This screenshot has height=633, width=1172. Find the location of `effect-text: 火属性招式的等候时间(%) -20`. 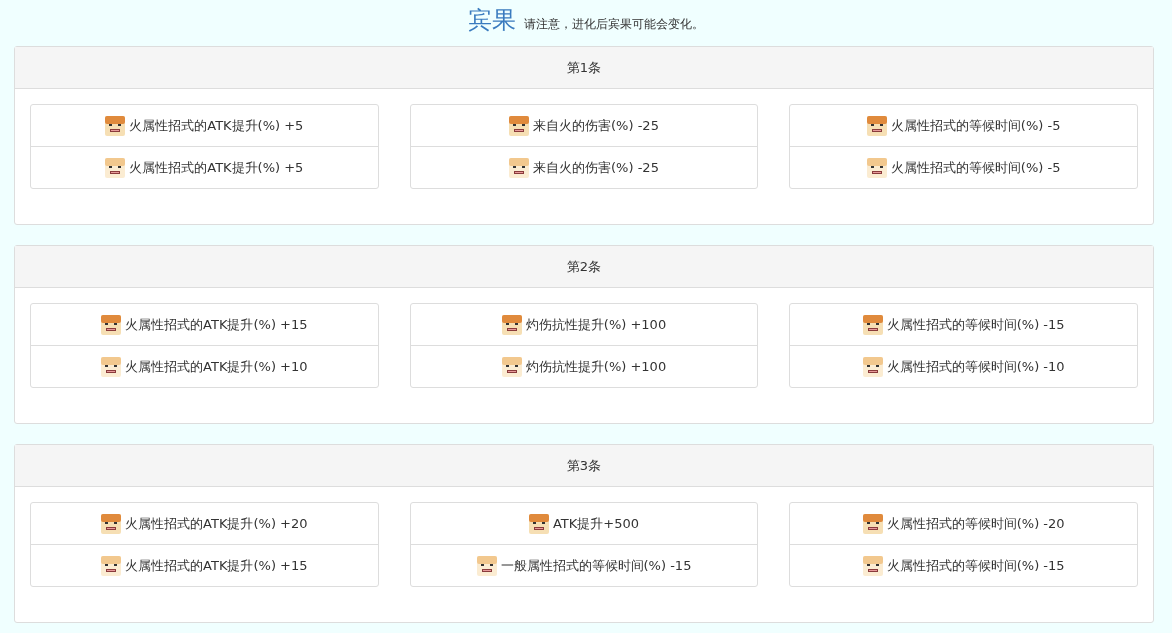

effect-text: 火属性招式的等候时间(%) -20 is located at coordinates (975, 523).